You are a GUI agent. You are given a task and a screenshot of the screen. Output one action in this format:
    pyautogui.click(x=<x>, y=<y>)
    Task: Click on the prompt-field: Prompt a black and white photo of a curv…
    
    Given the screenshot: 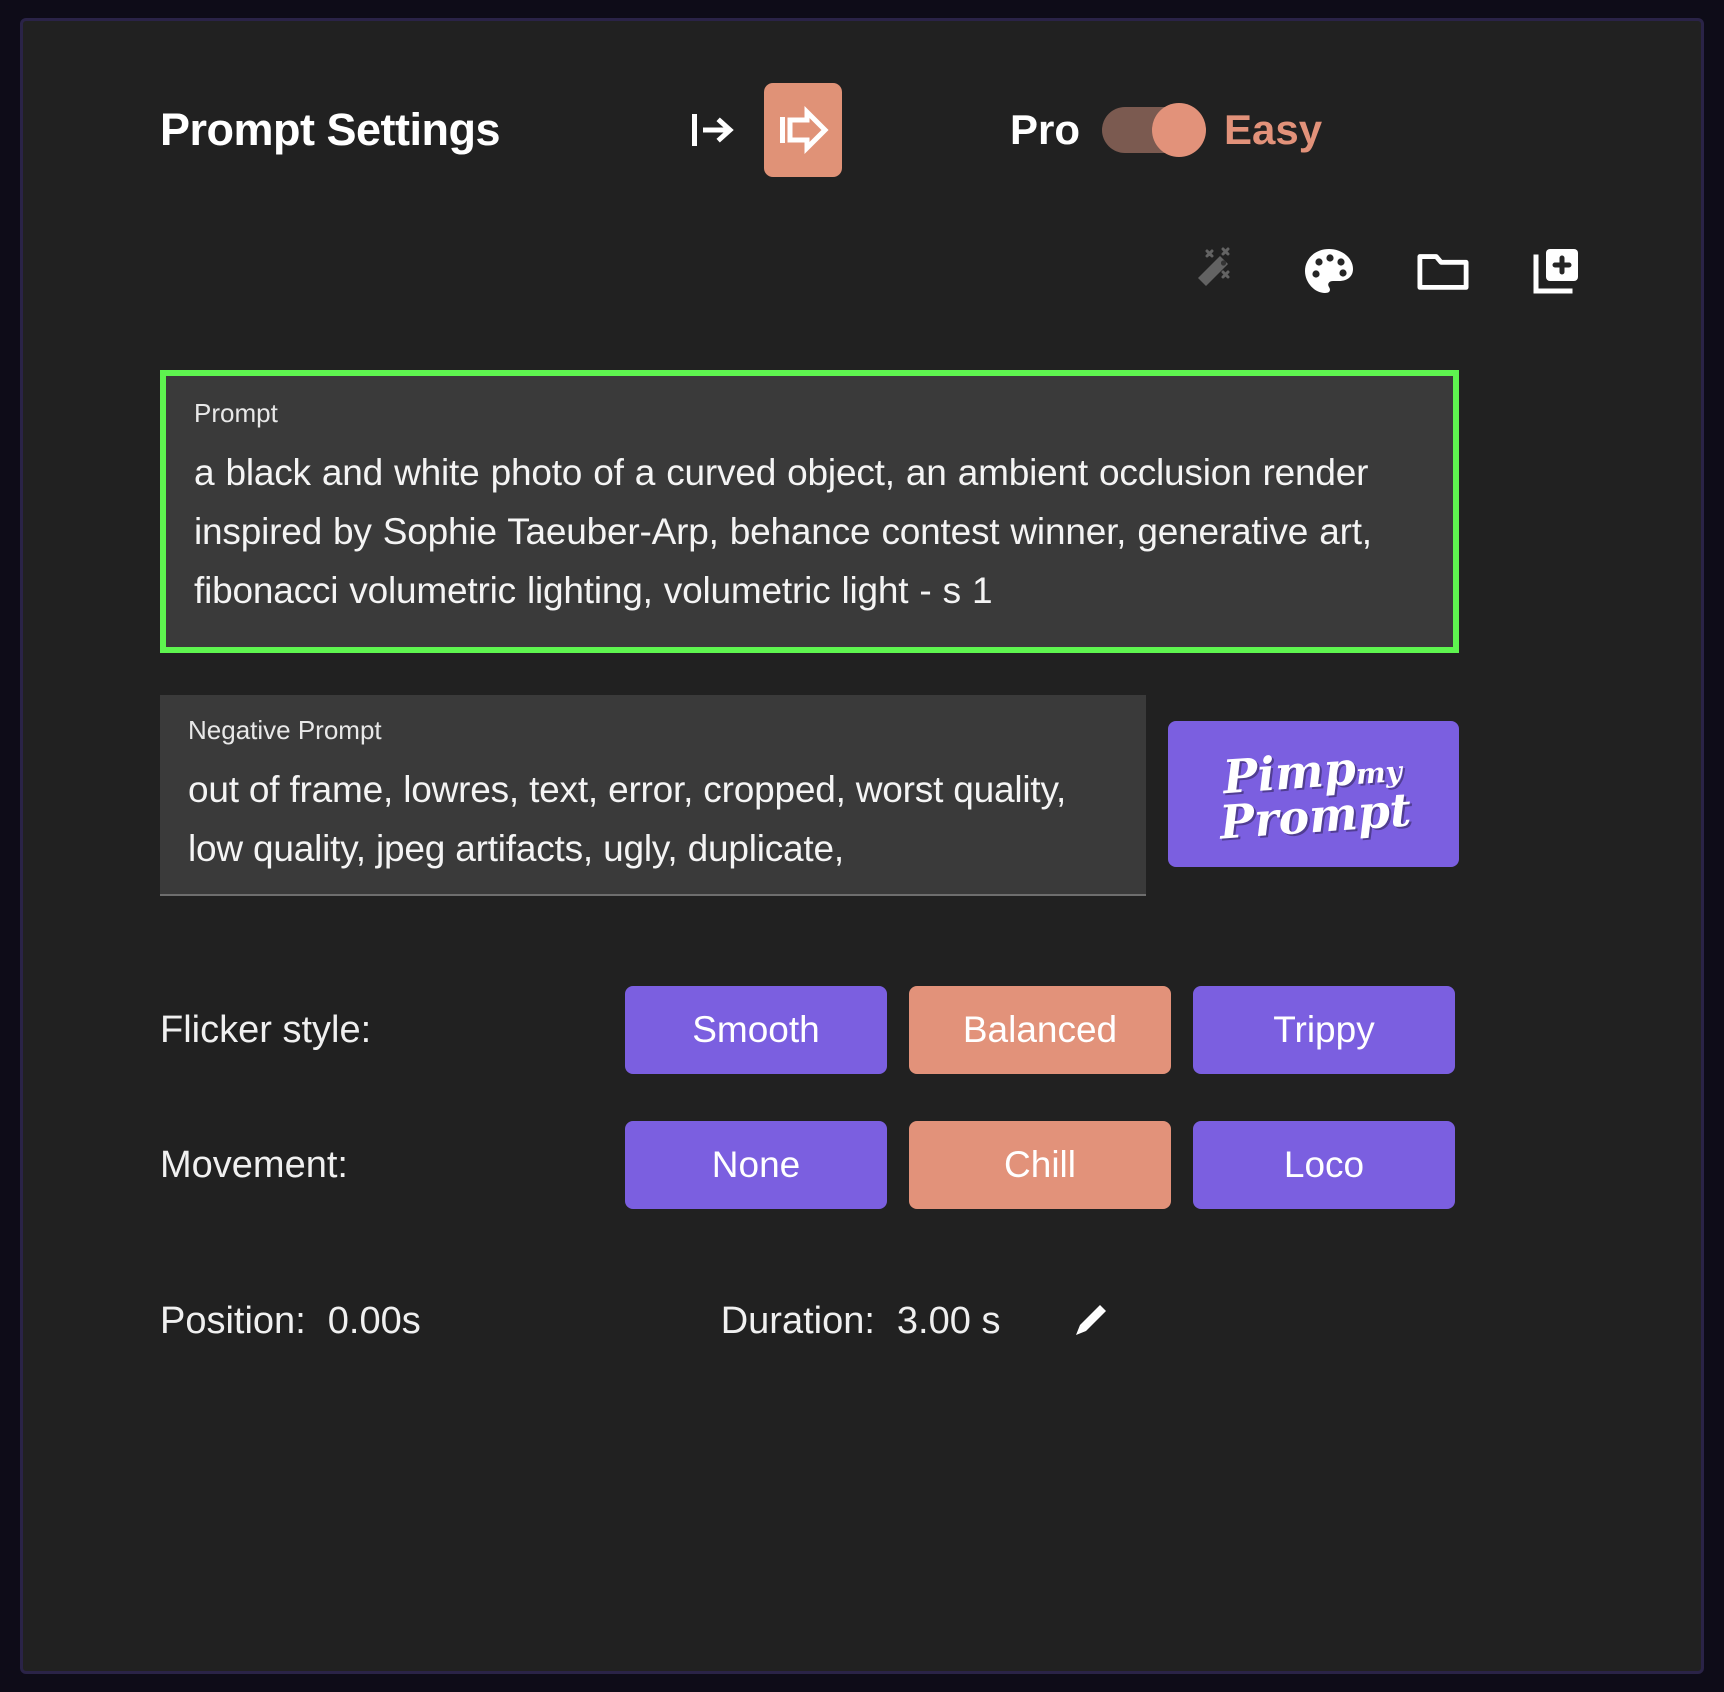 What is the action you would take?
    pyautogui.click(x=809, y=511)
    